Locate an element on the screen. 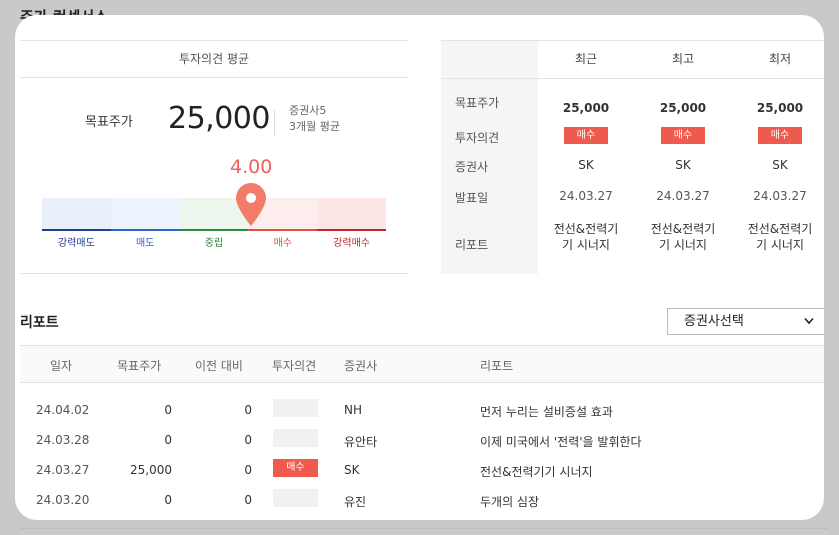  gauge-label-sell: 매도 is located at coordinates (145, 243).